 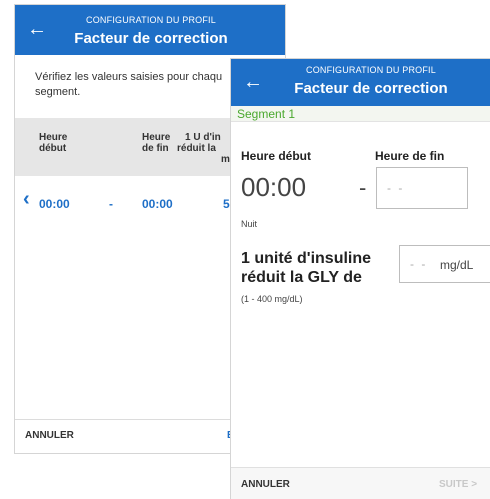 I want to click on col-start-line-2: début, so click(x=53, y=148).